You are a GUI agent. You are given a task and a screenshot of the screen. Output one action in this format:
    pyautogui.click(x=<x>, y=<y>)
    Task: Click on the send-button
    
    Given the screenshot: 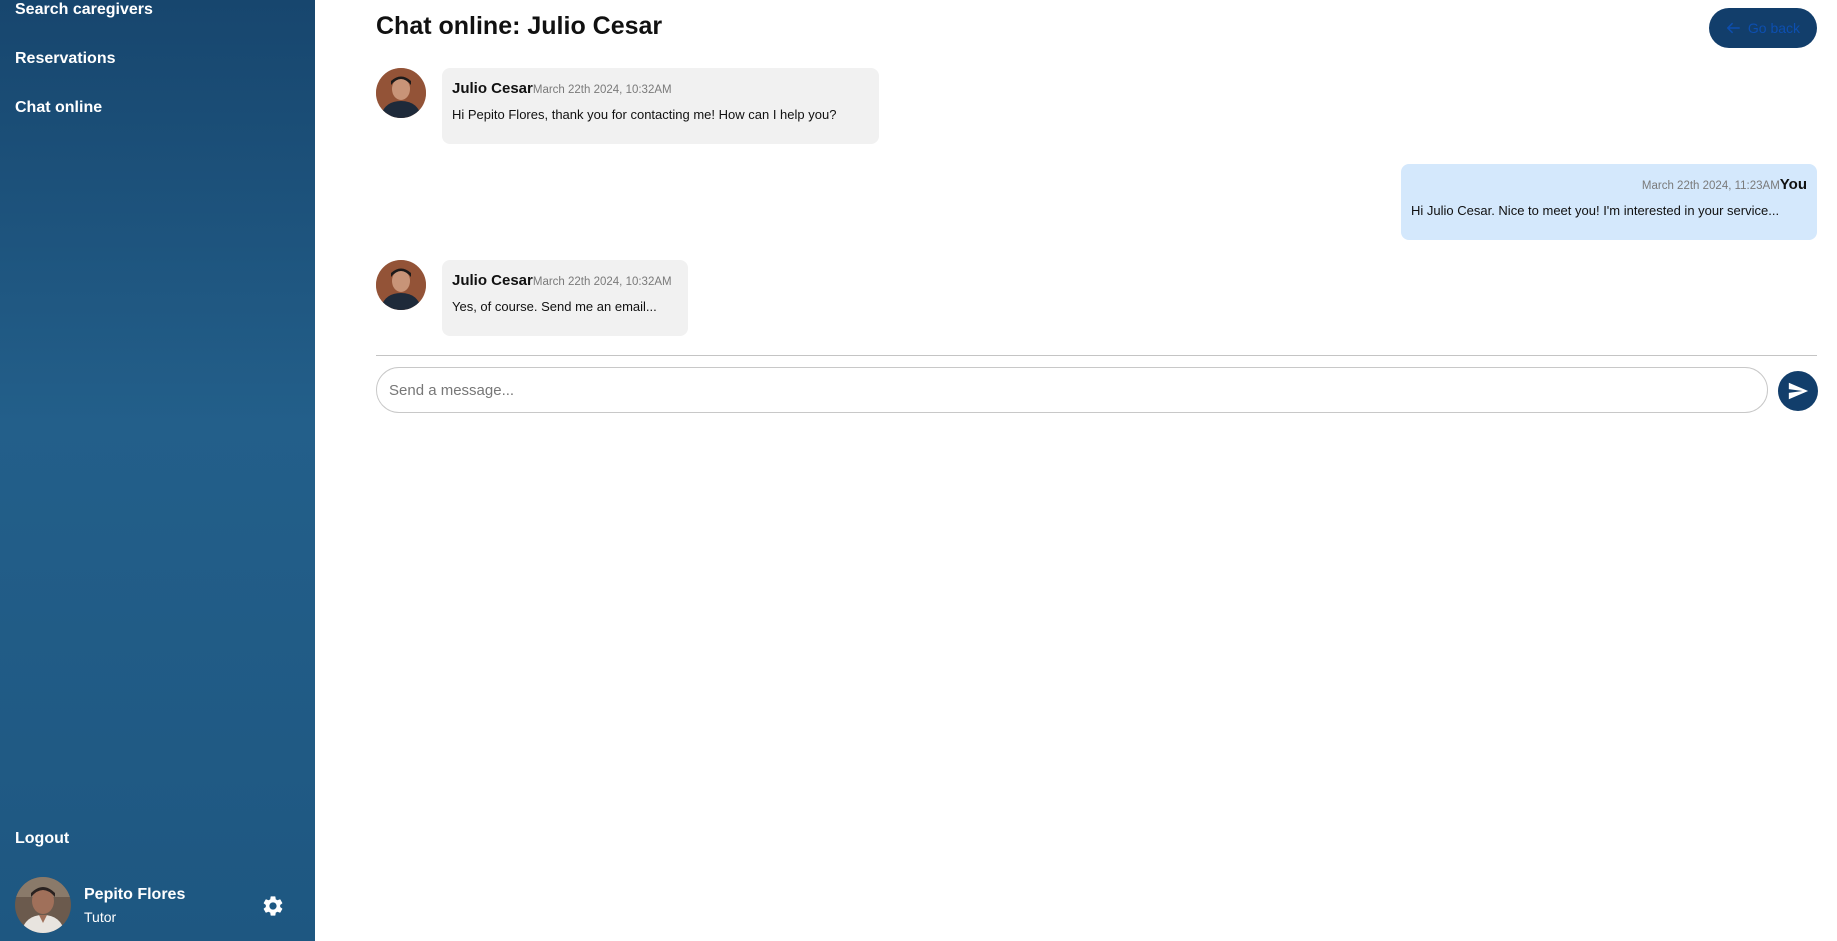 What is the action you would take?
    pyautogui.click(x=1798, y=391)
    